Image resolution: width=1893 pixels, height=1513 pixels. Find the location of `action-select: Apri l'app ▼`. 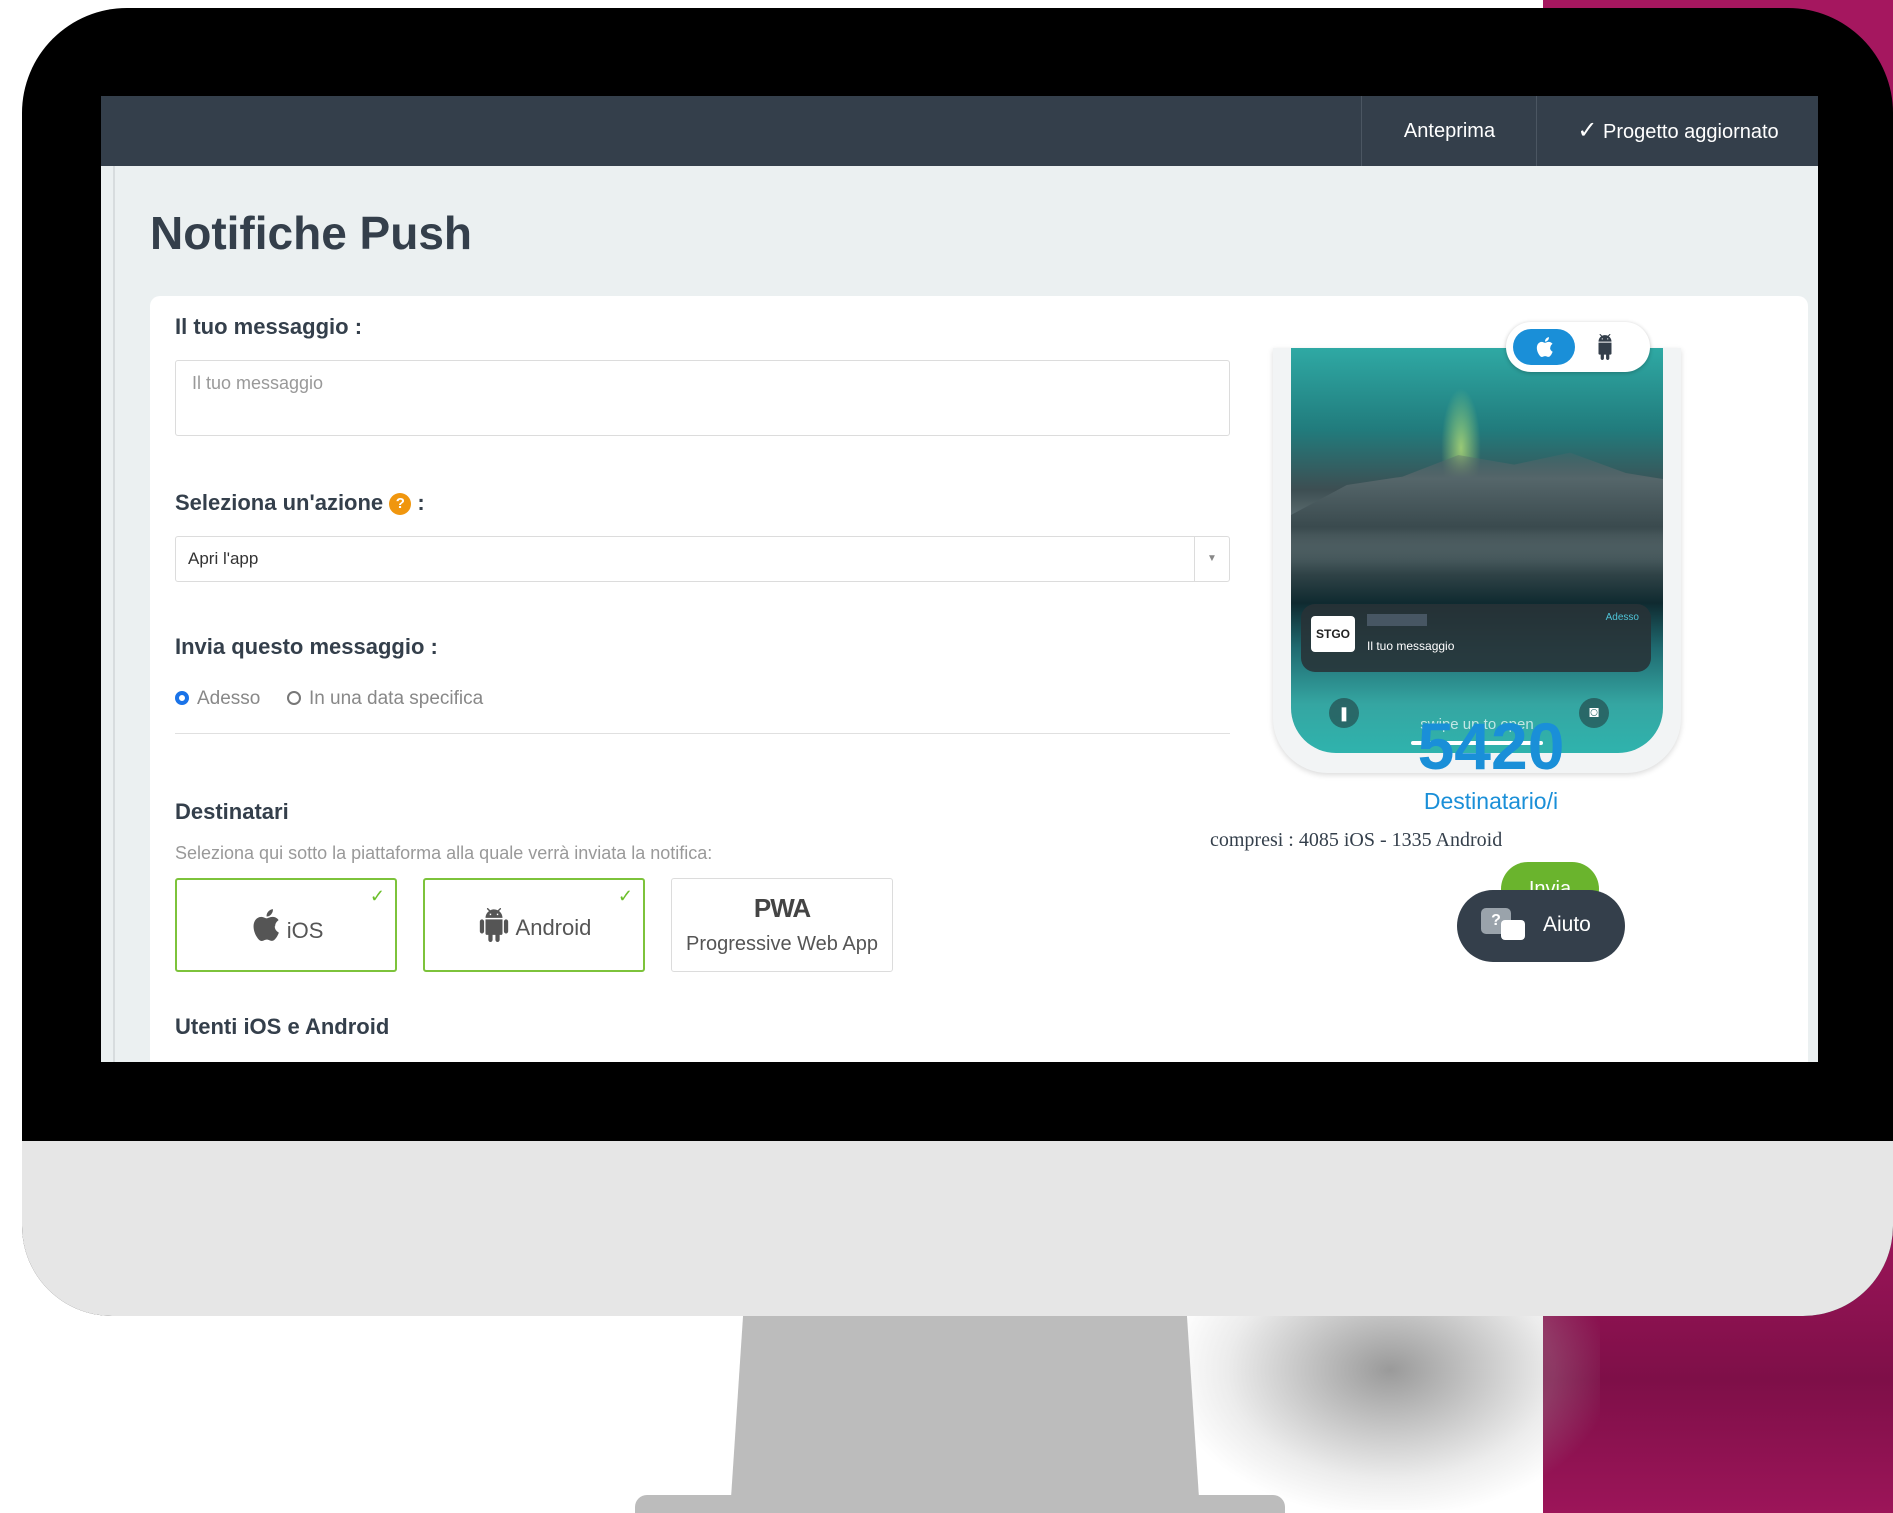

action-select: Apri l'app ▼ is located at coordinates (702, 559).